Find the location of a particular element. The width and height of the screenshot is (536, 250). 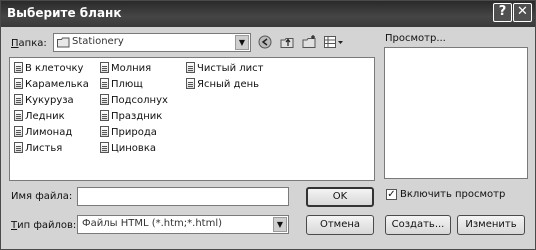

filetype-label: Тип файлов: is located at coordinates (44, 225).